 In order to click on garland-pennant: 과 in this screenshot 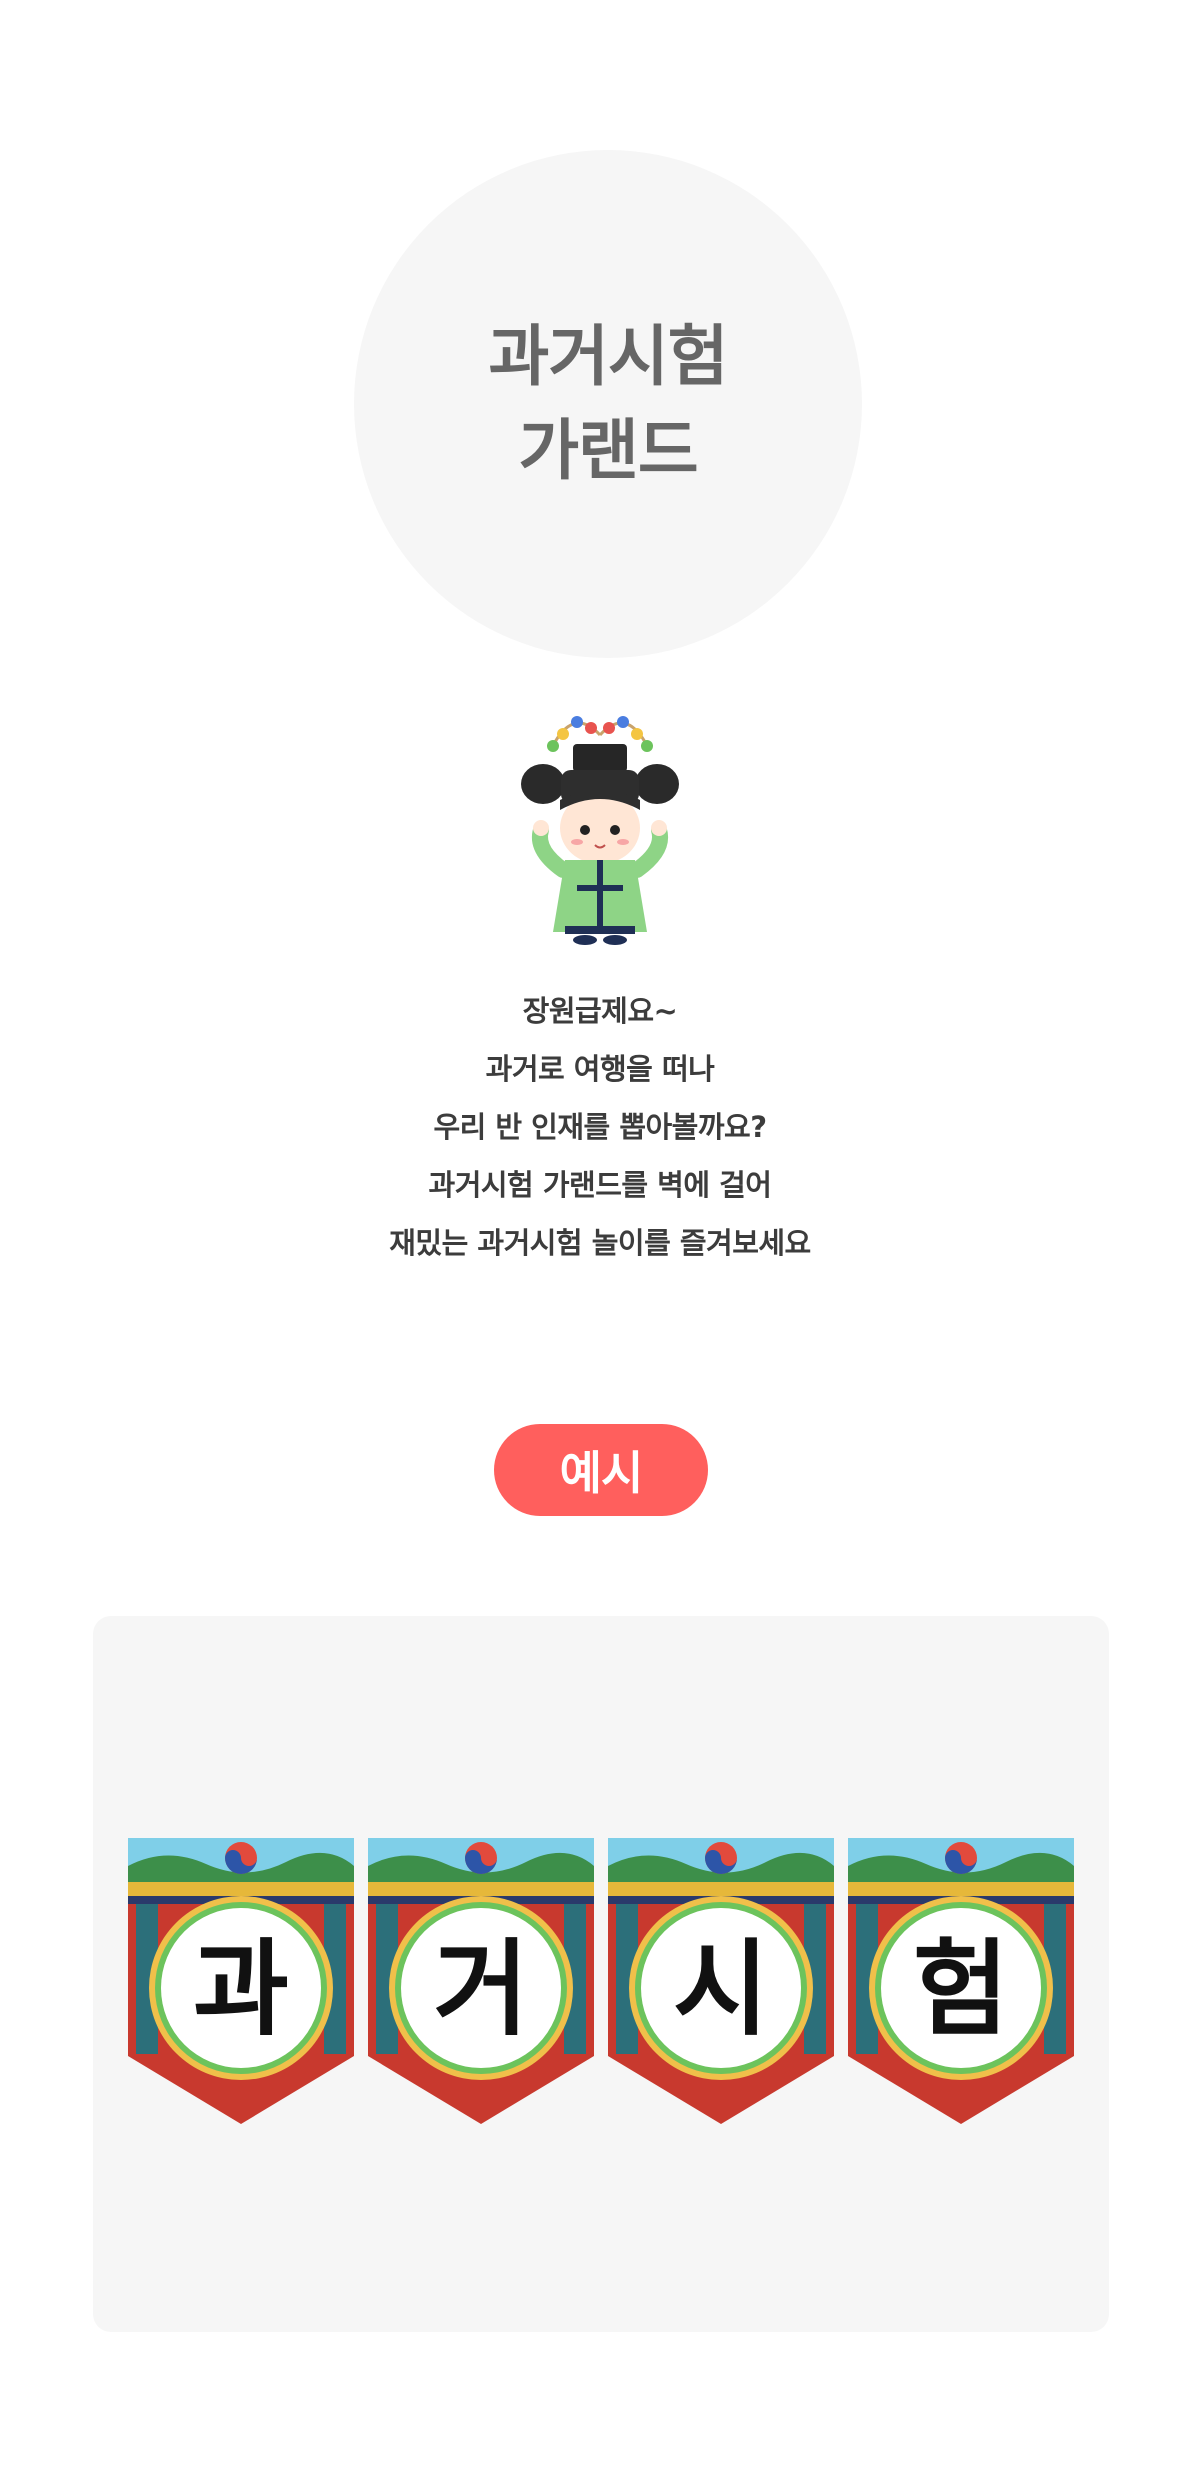, I will do `click(241, 1981)`.